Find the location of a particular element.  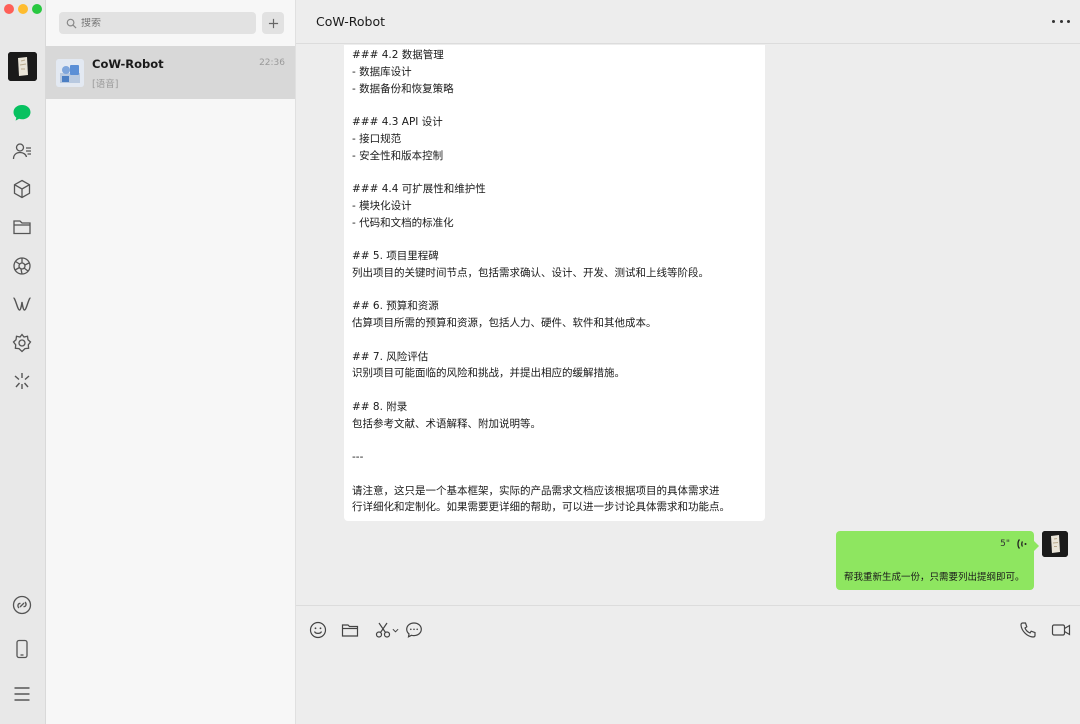

chat-history-icon is located at coordinates (414, 630).